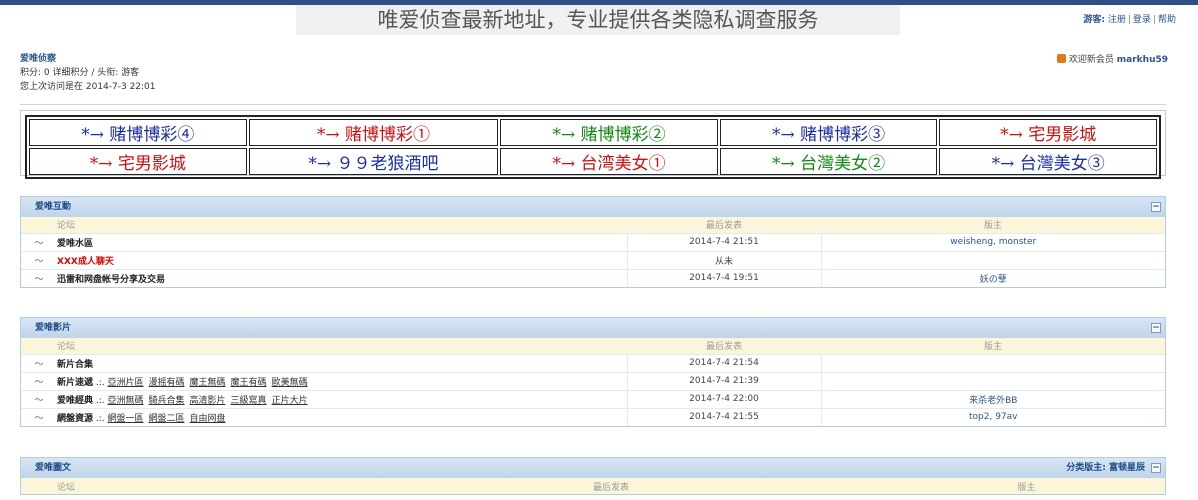 Image resolution: width=1198 pixels, height=500 pixels. What do you see at coordinates (208, 419) in the screenshot?
I see `subforum-link: 自由网盘` at bounding box center [208, 419].